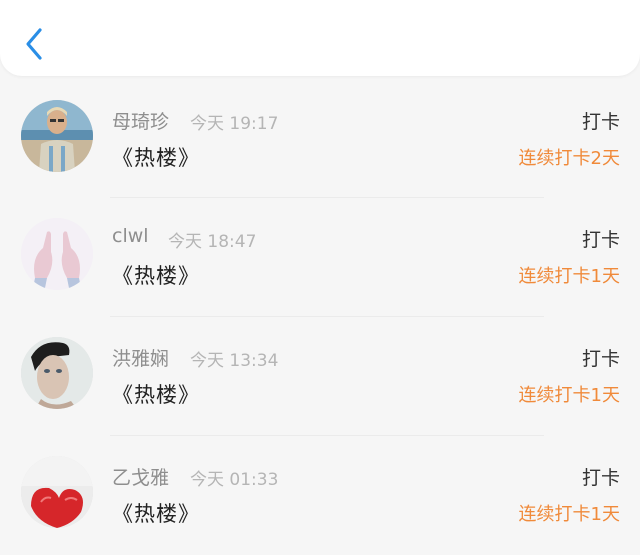  Describe the element at coordinates (140, 476) in the screenshot. I see `user-name: 乙戈雅` at that location.